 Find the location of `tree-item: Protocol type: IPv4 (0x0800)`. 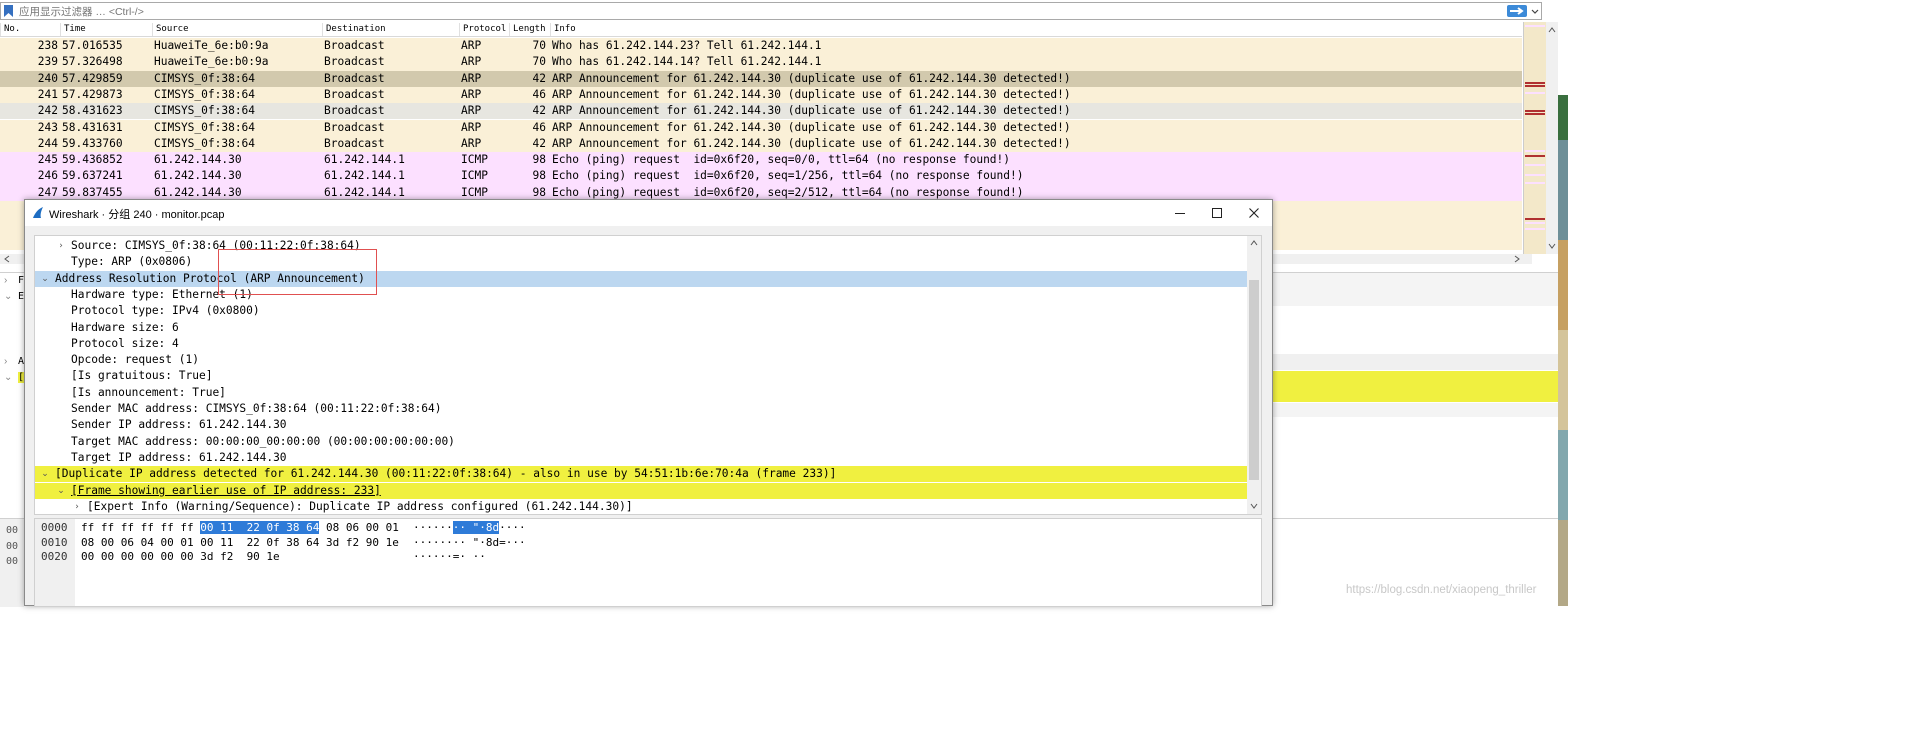

tree-item: Protocol type: IPv4 (0x0800) is located at coordinates (641, 311).